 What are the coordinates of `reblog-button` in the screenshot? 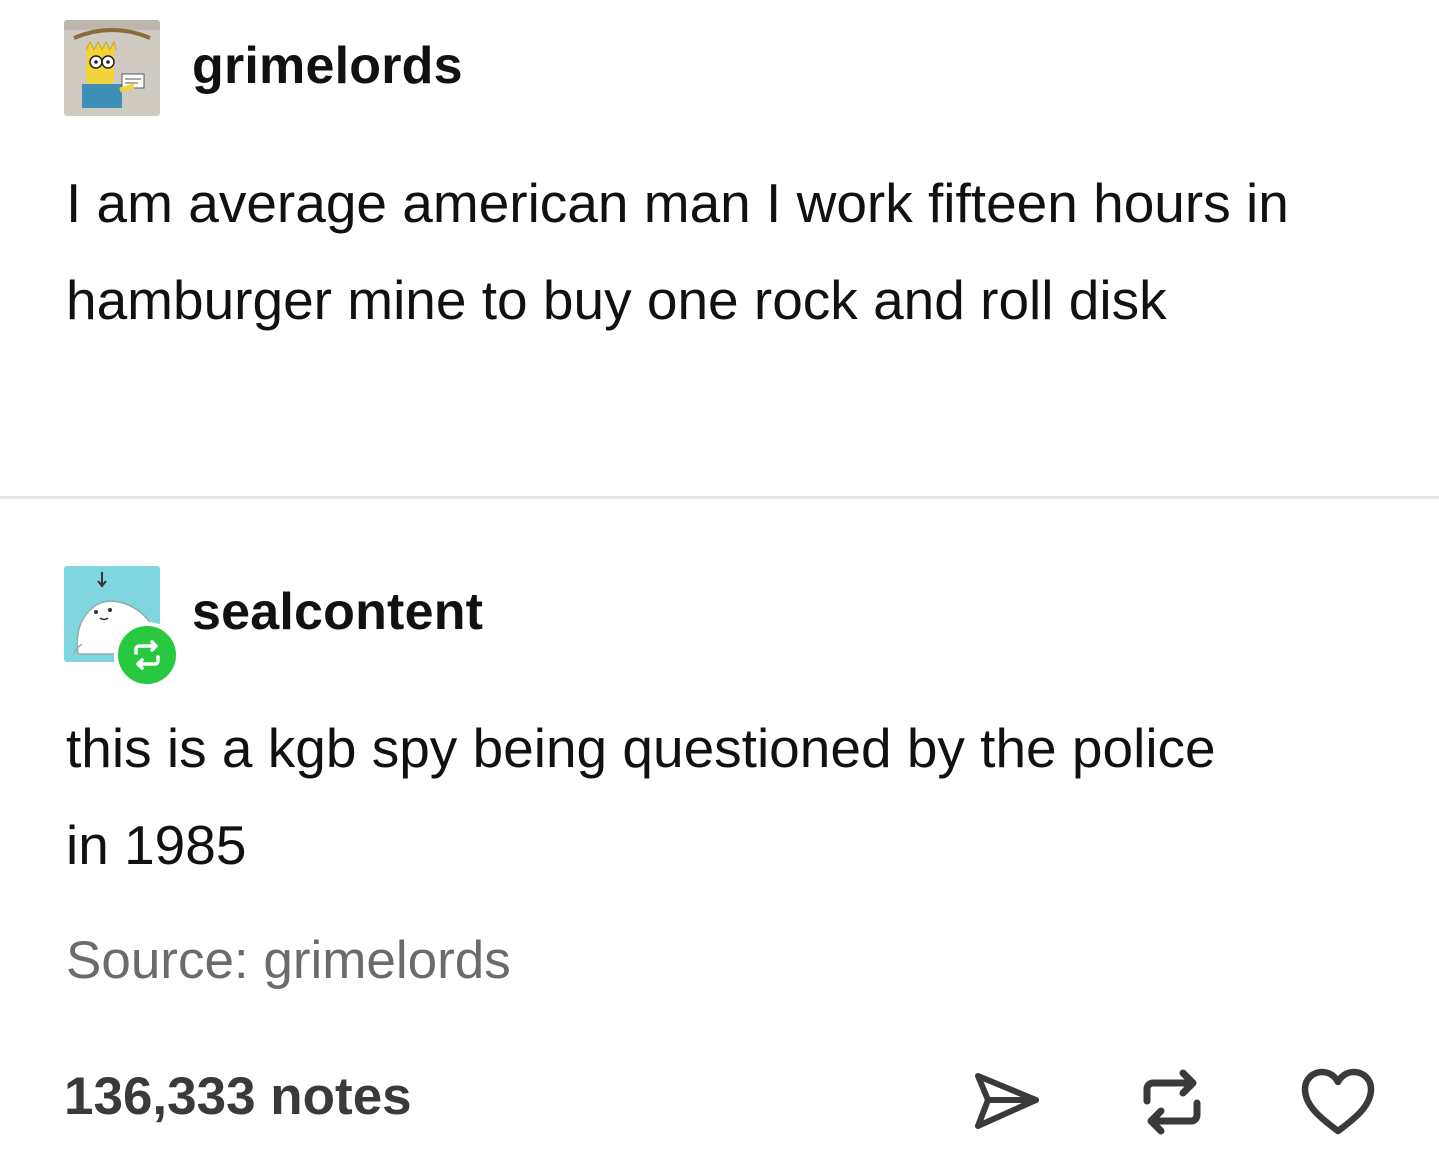 It's located at (1172, 1102).